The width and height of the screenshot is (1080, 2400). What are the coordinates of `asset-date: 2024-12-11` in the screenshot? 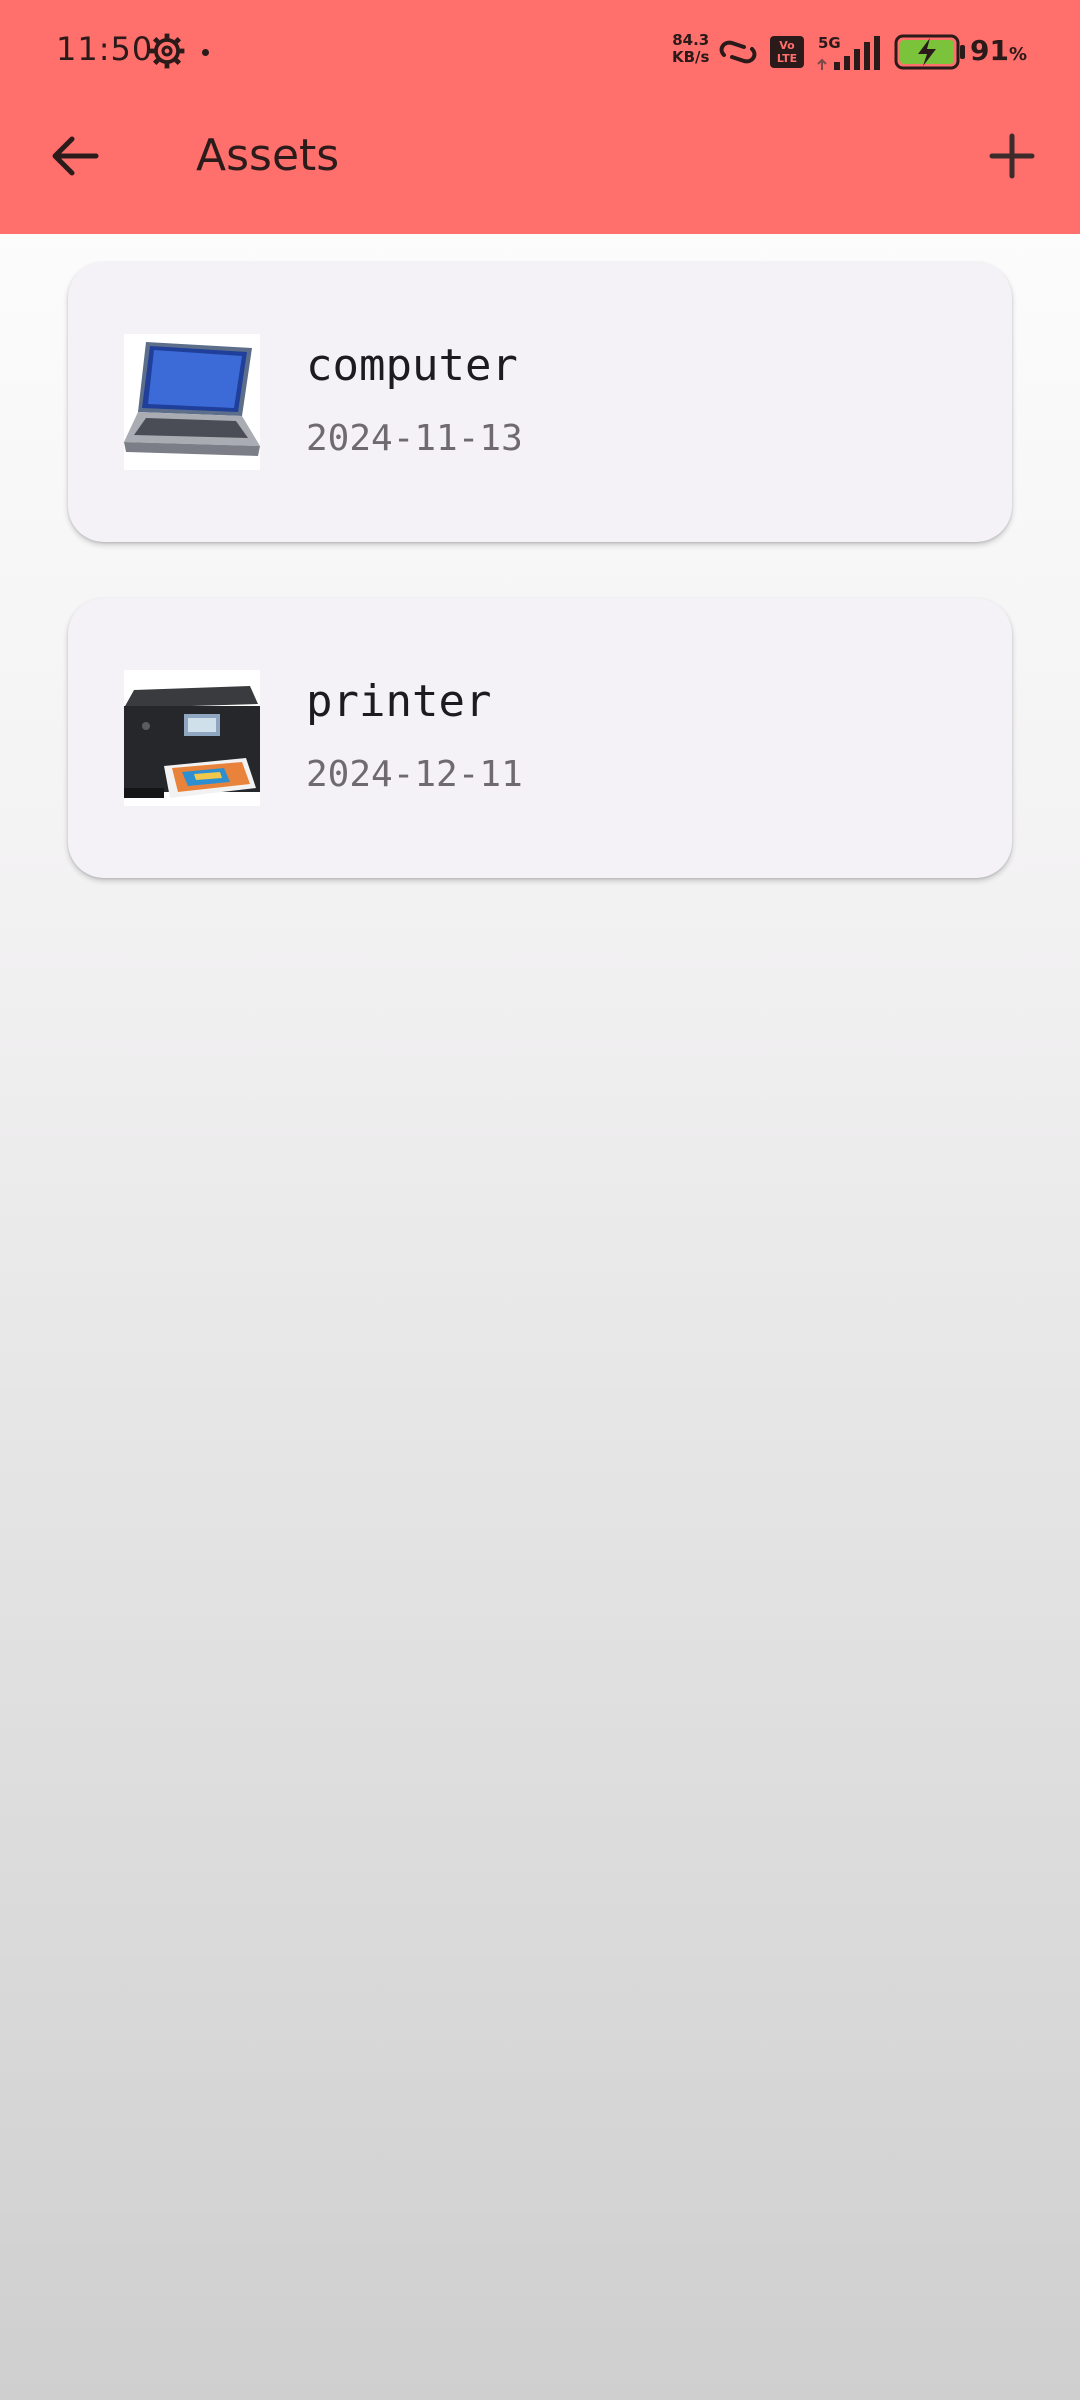 It's located at (414, 774).